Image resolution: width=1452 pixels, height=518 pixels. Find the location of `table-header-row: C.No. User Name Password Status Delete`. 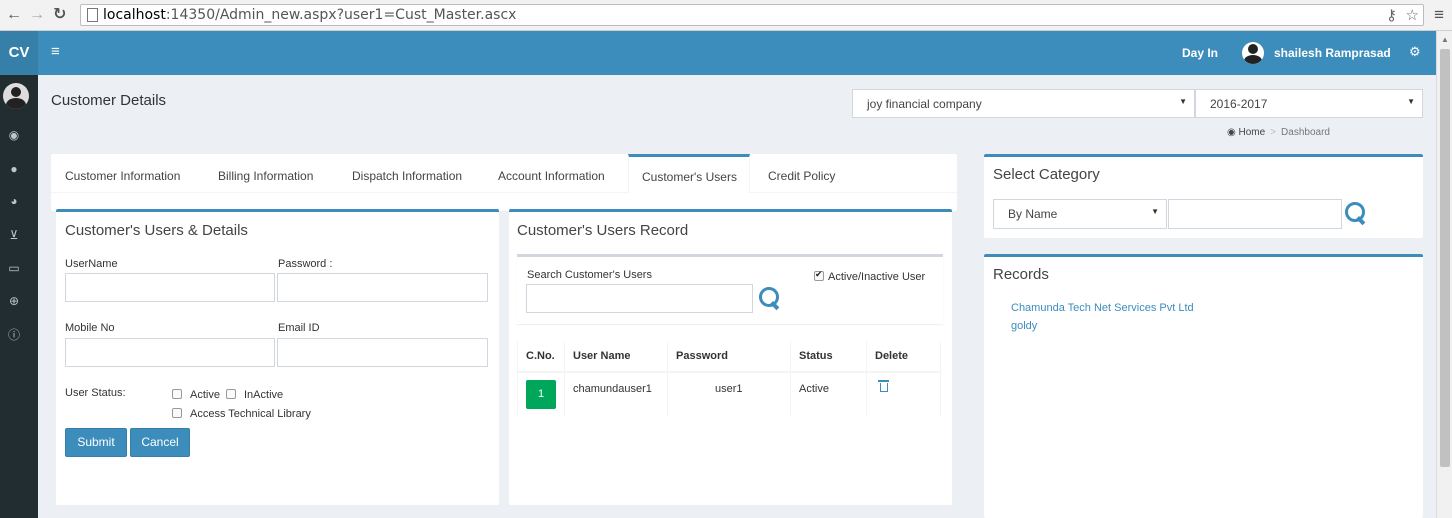

table-header-row: C.No. User Name Password Status Delete is located at coordinates (729, 357).